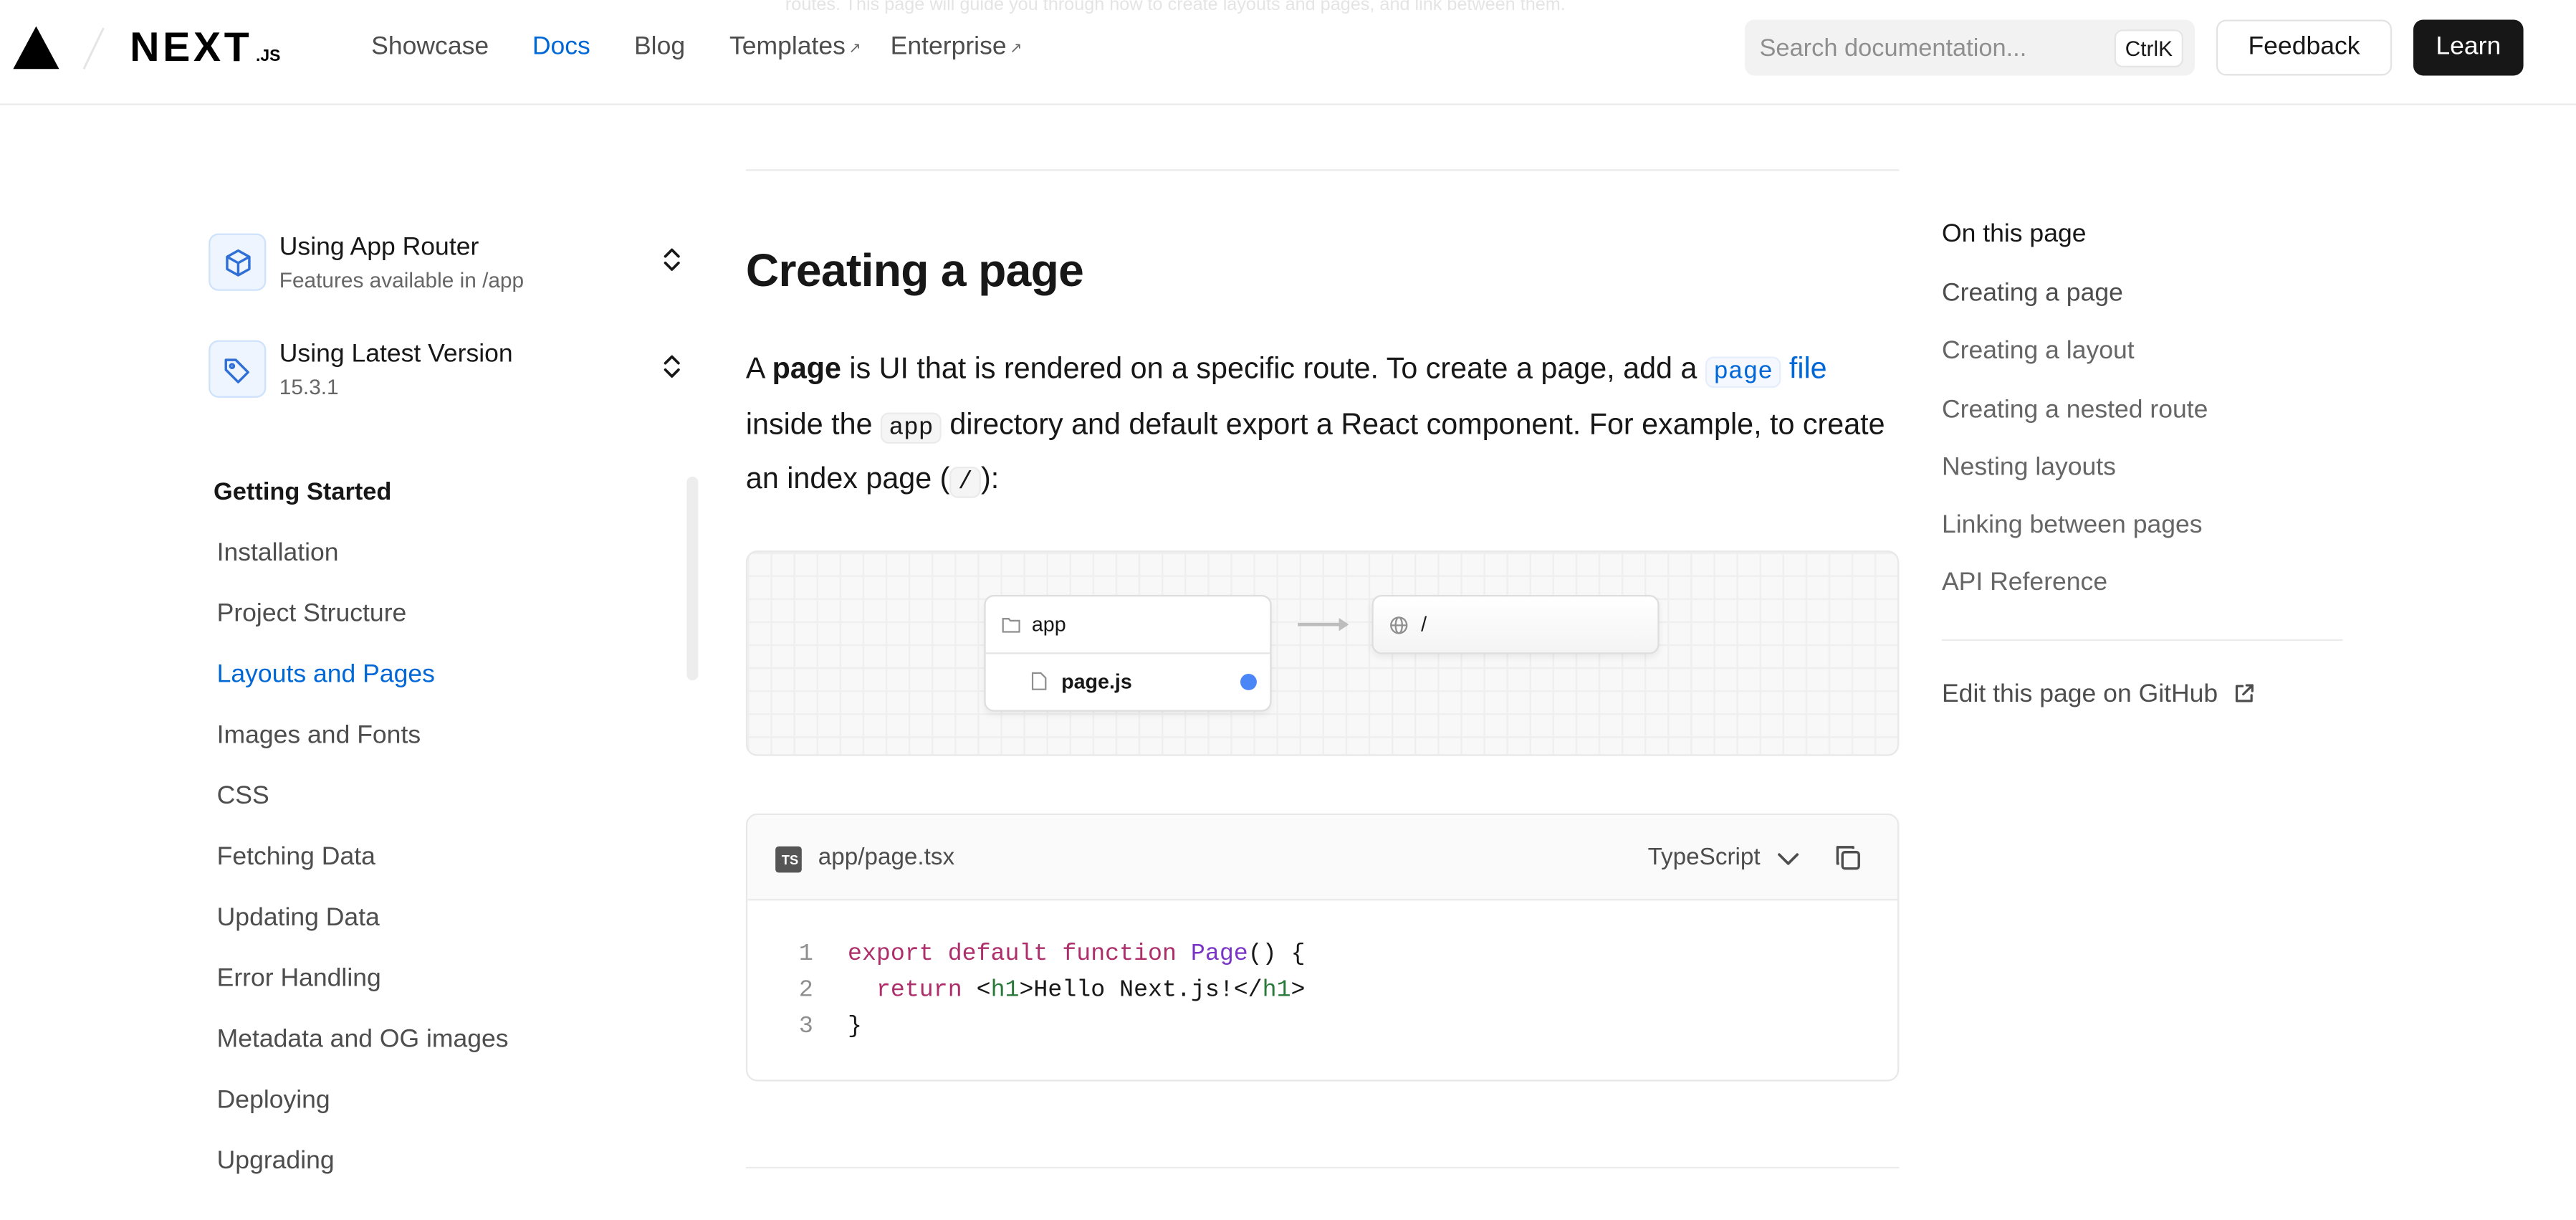 The width and height of the screenshot is (2576, 1220). What do you see at coordinates (807, 368) in the screenshot?
I see `para-bold: page` at bounding box center [807, 368].